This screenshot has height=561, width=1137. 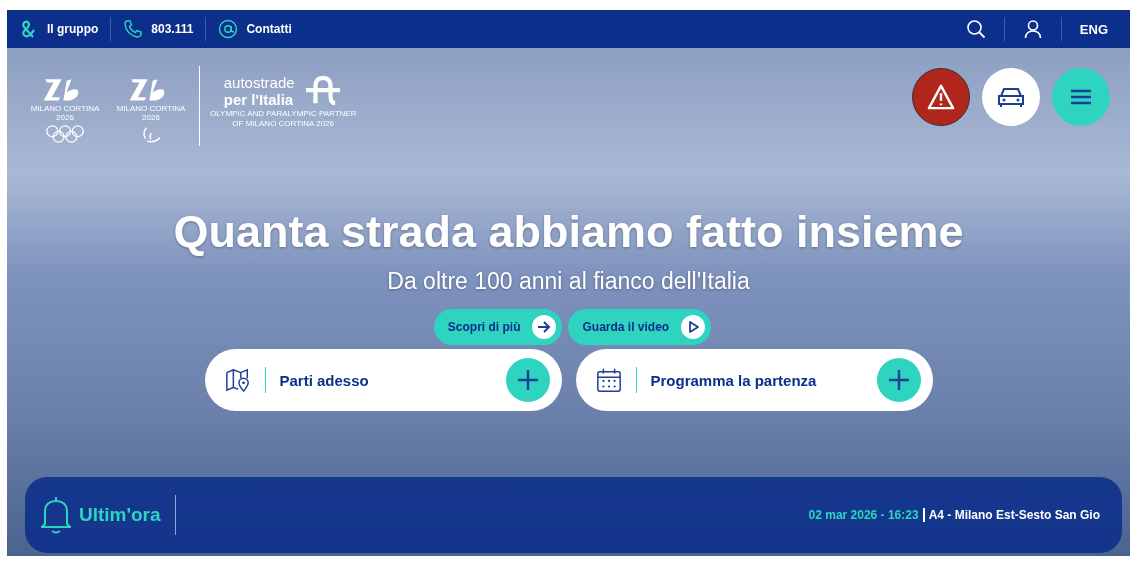 What do you see at coordinates (568, 281) in the screenshot?
I see `hero-subtitle: Da oltre 100 anni al fianco dell'Italia` at bounding box center [568, 281].